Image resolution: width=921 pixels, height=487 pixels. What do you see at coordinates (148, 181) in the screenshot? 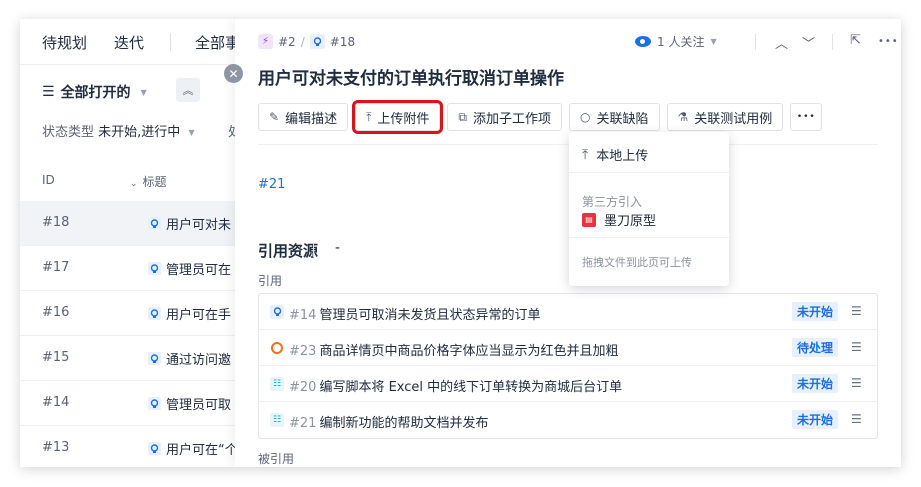
I see `column-title: ⌄ 标题` at bounding box center [148, 181].